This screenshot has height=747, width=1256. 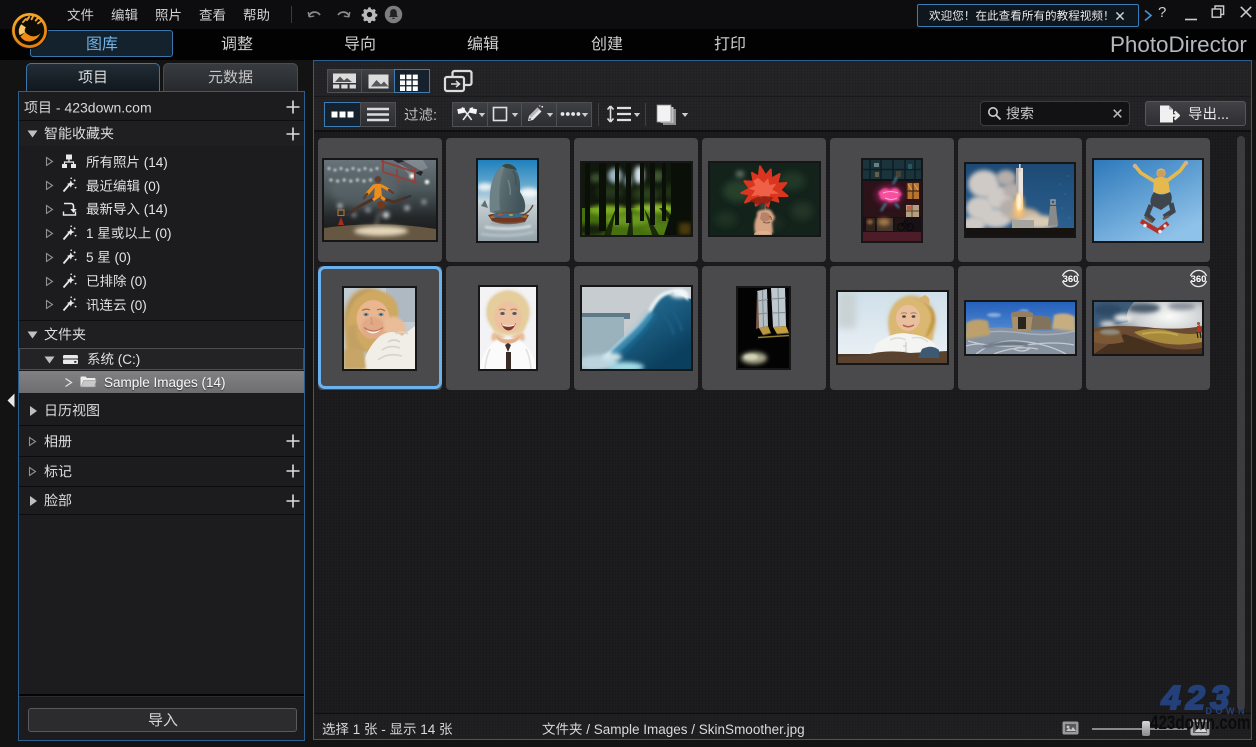 I want to click on svg-text: - 423down.com, so click(x=102, y=107).